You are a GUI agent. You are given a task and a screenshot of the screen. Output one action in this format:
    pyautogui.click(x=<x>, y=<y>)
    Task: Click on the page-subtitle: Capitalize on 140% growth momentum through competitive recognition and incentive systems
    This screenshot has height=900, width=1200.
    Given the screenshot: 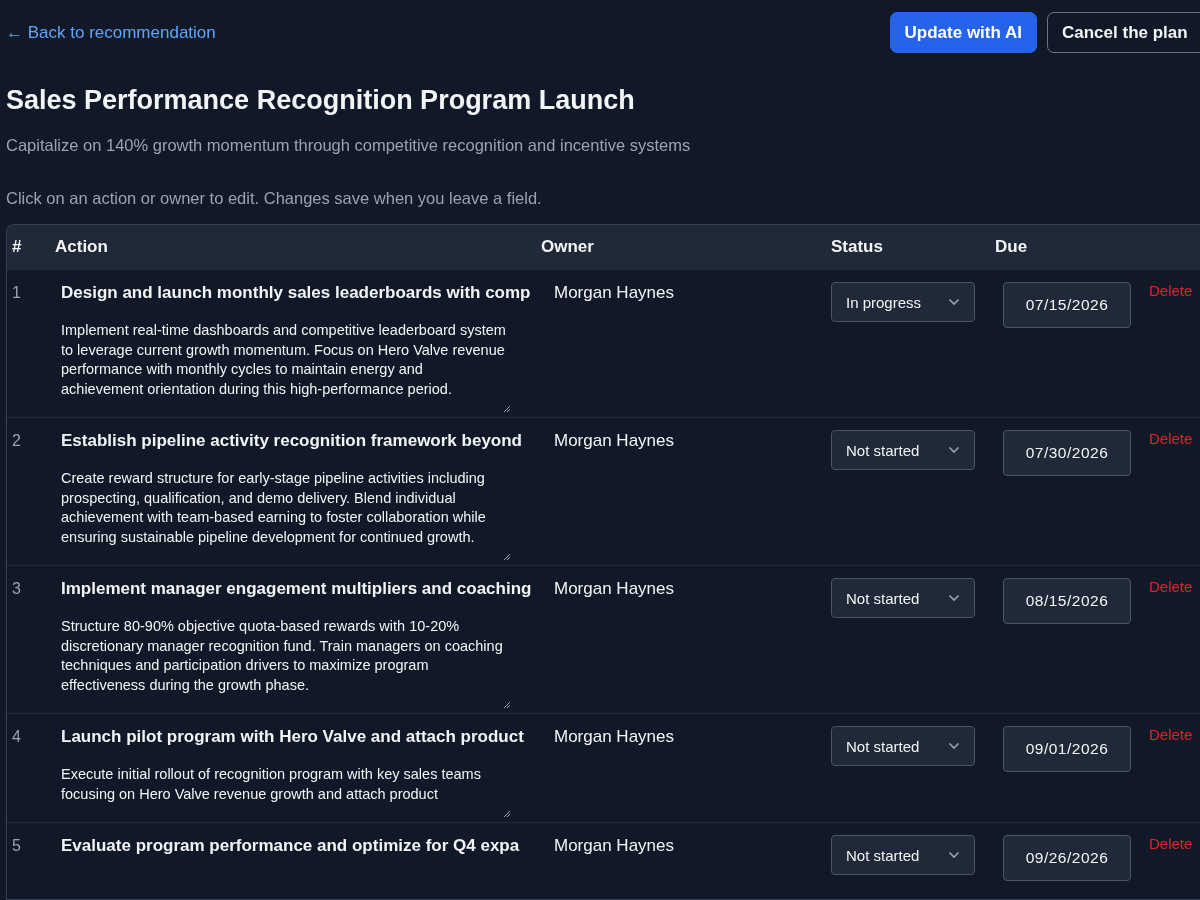 What is the action you would take?
    pyautogui.click(x=349, y=145)
    